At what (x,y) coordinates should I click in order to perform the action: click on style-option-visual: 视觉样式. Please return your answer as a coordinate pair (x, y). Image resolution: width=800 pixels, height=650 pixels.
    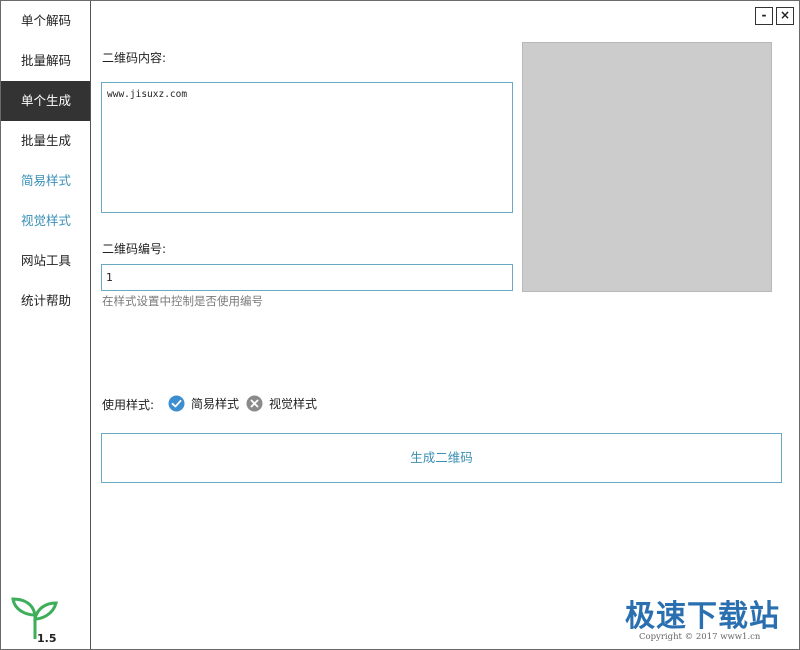
    Looking at the image, I should click on (281, 403).